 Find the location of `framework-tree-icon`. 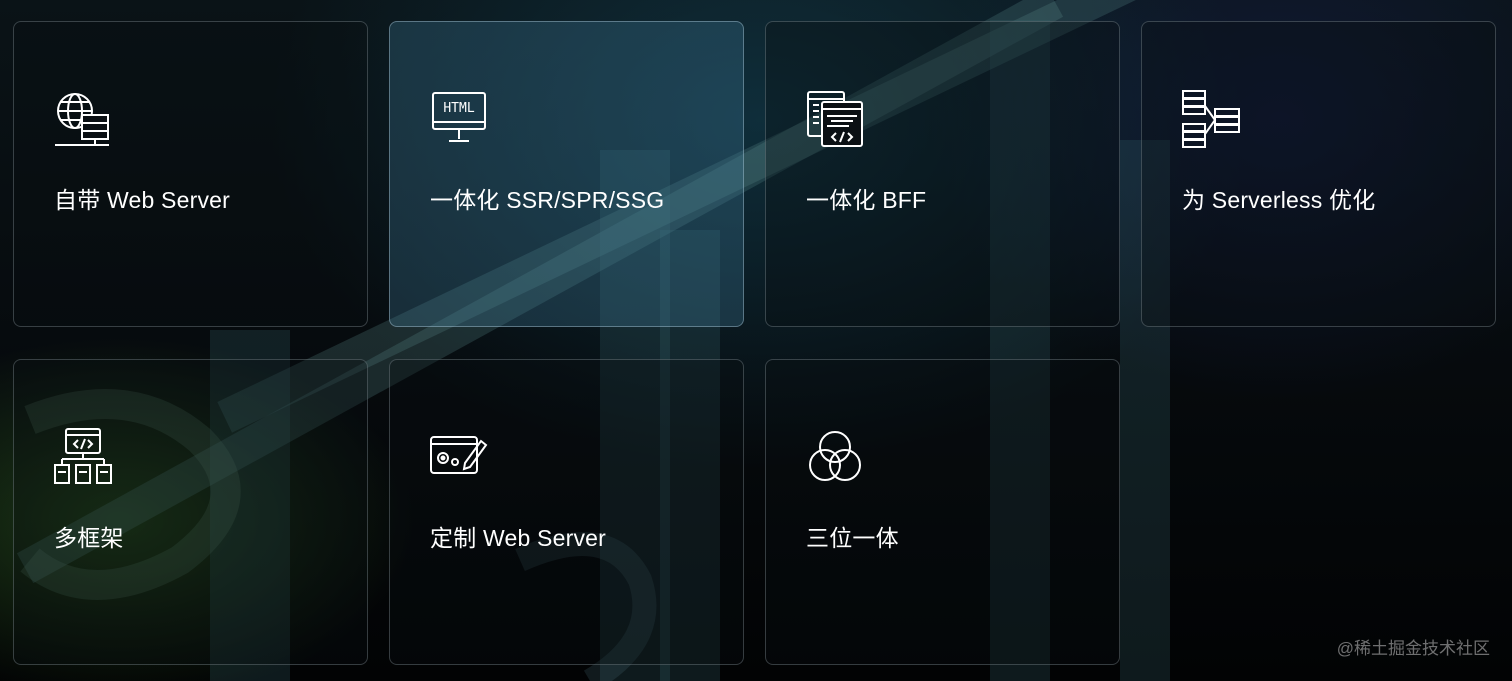

framework-tree-icon is located at coordinates (83, 457).